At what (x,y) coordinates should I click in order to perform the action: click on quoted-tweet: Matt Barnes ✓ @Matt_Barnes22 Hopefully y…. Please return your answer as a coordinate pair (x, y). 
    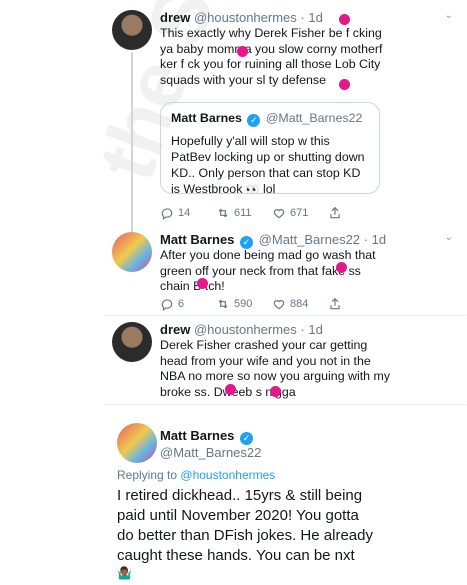
    Looking at the image, I should click on (270, 149).